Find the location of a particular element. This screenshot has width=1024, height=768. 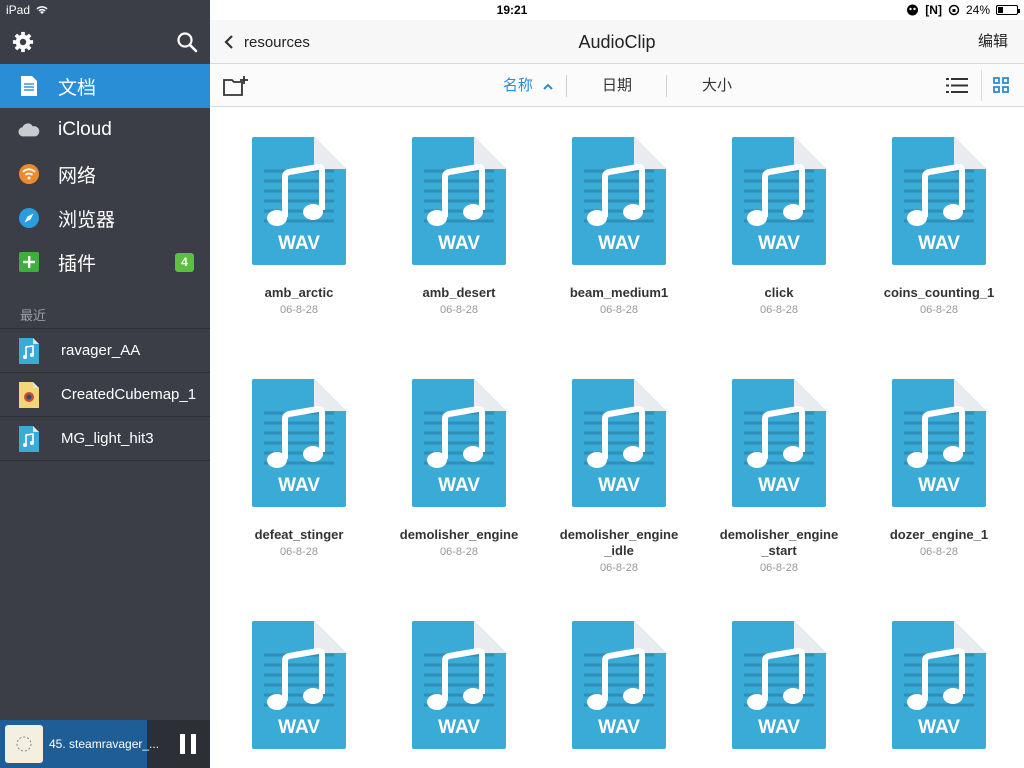

list-view-icon is located at coordinates (957, 85).